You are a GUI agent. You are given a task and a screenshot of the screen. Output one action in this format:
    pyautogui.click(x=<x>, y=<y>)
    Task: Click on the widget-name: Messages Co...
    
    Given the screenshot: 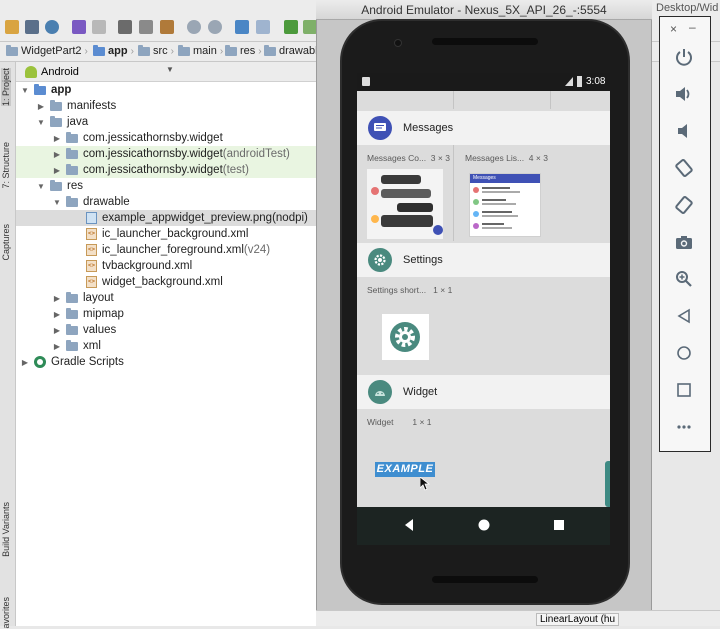 What is the action you would take?
    pyautogui.click(x=397, y=158)
    